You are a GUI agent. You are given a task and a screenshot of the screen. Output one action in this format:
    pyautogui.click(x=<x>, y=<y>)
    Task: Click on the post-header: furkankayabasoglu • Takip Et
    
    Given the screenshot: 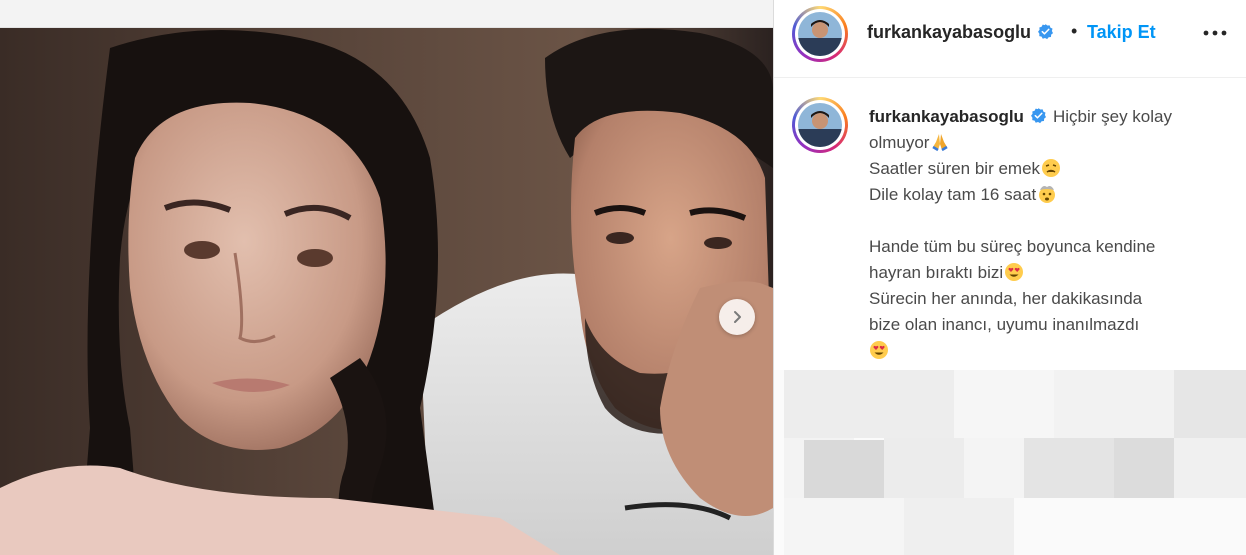 What is the action you would take?
    pyautogui.click(x=1010, y=39)
    